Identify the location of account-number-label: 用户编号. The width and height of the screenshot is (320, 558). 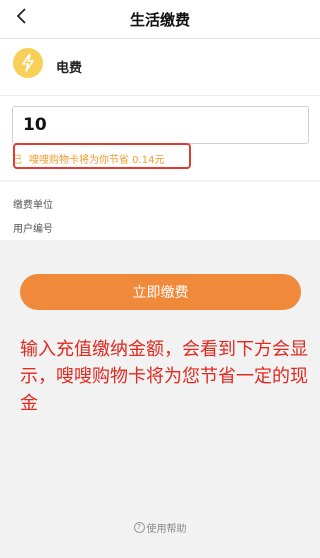
(33, 229).